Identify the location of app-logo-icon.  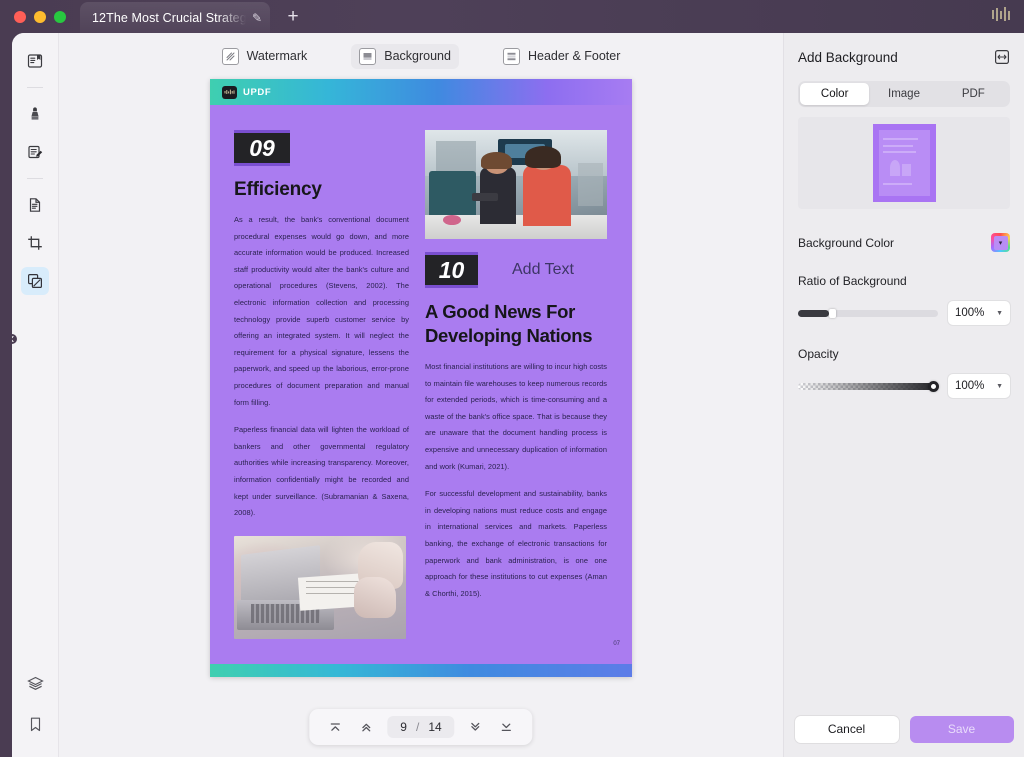
(1001, 14).